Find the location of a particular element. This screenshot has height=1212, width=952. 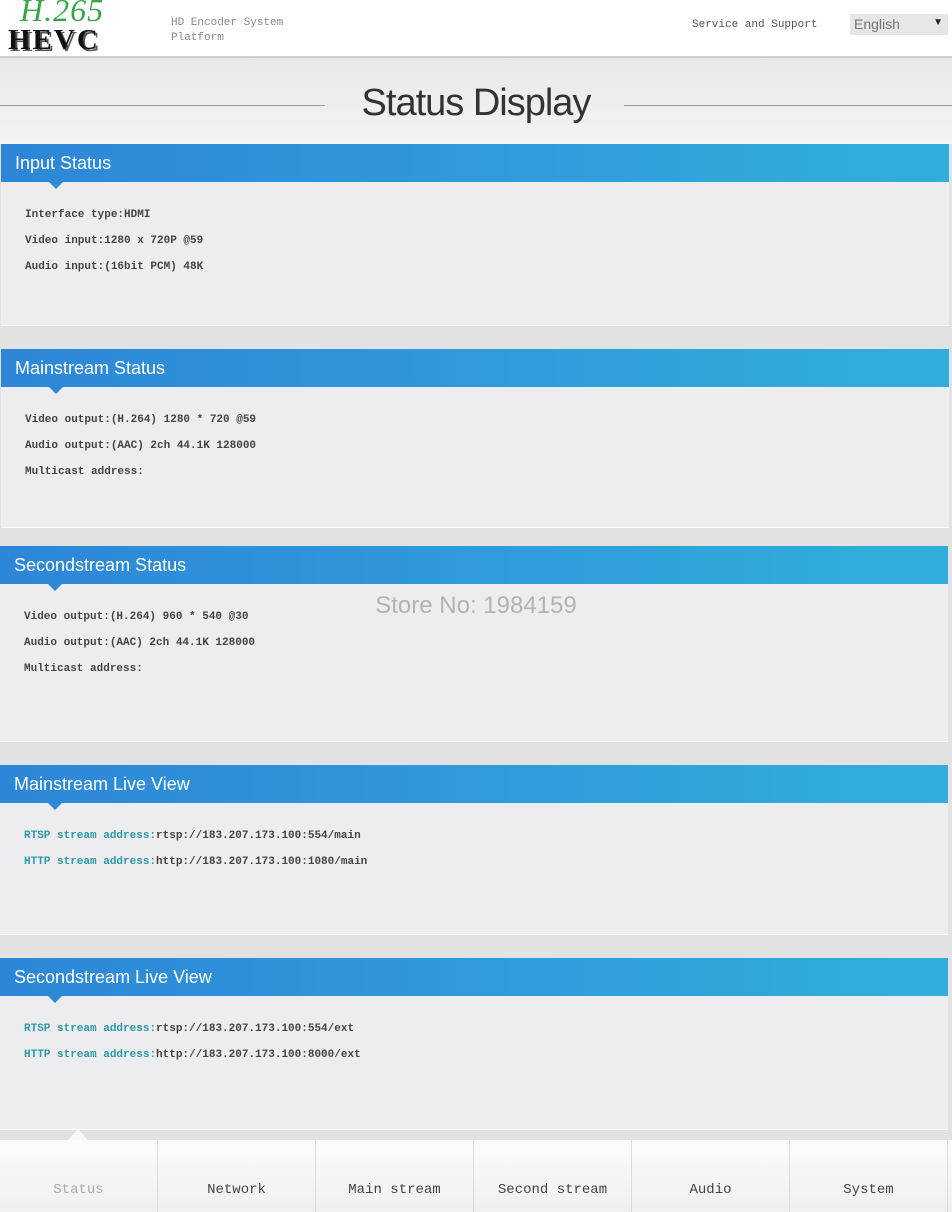

dropdown-arrow-icon: ▼ is located at coordinates (938, 22).